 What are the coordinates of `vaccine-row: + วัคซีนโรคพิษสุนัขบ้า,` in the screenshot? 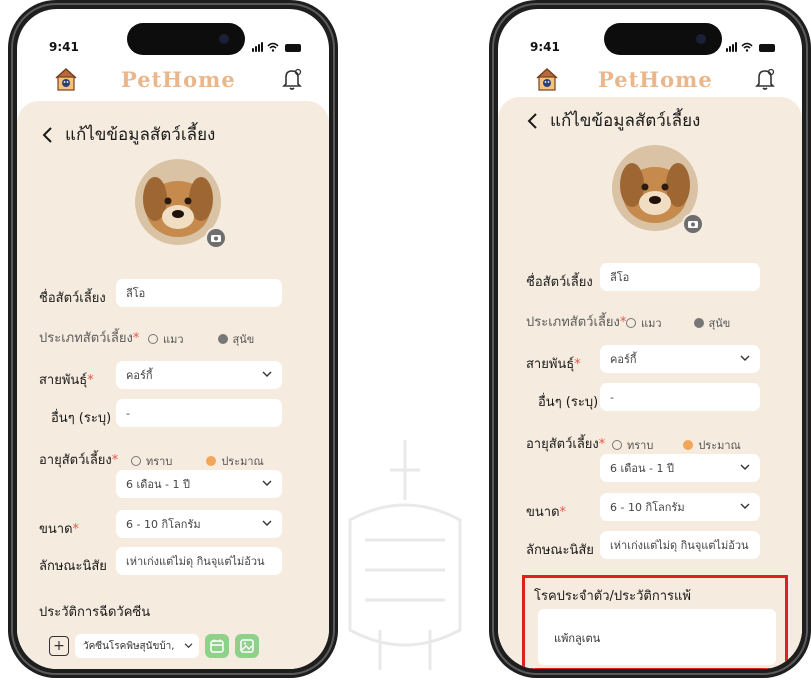 It's located at (154, 646).